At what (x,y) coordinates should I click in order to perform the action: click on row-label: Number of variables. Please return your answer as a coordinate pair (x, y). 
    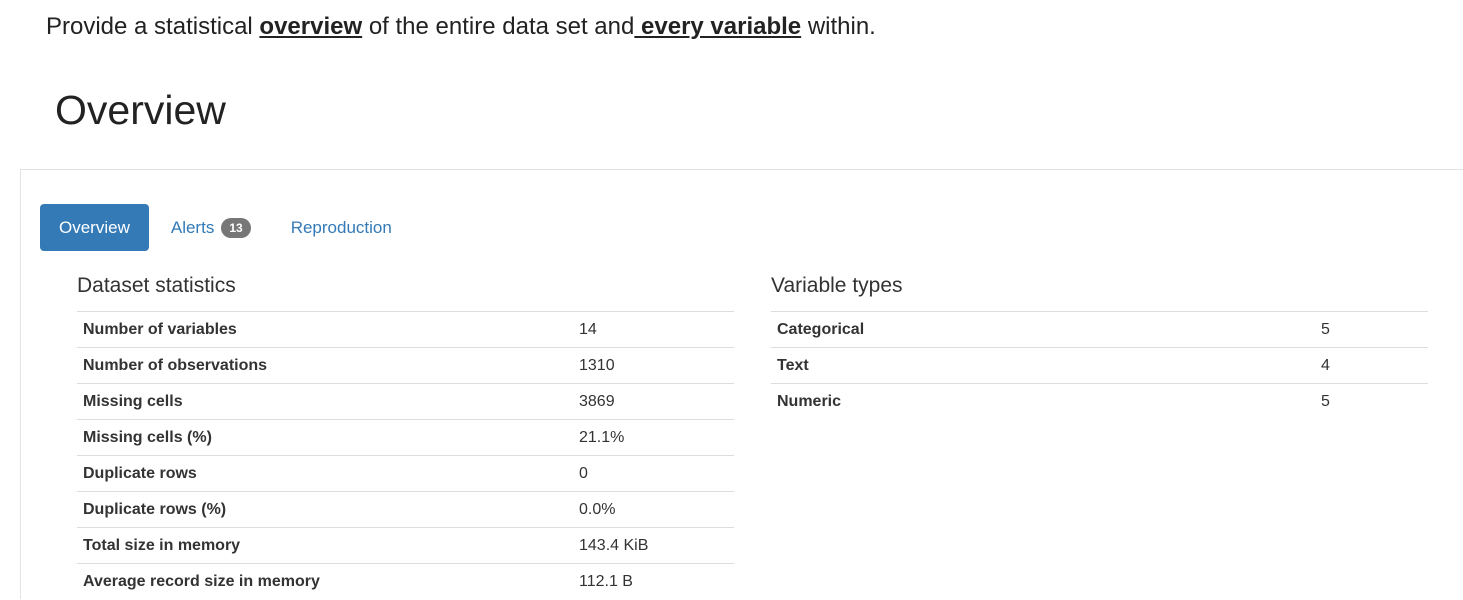
    Looking at the image, I should click on (325, 329).